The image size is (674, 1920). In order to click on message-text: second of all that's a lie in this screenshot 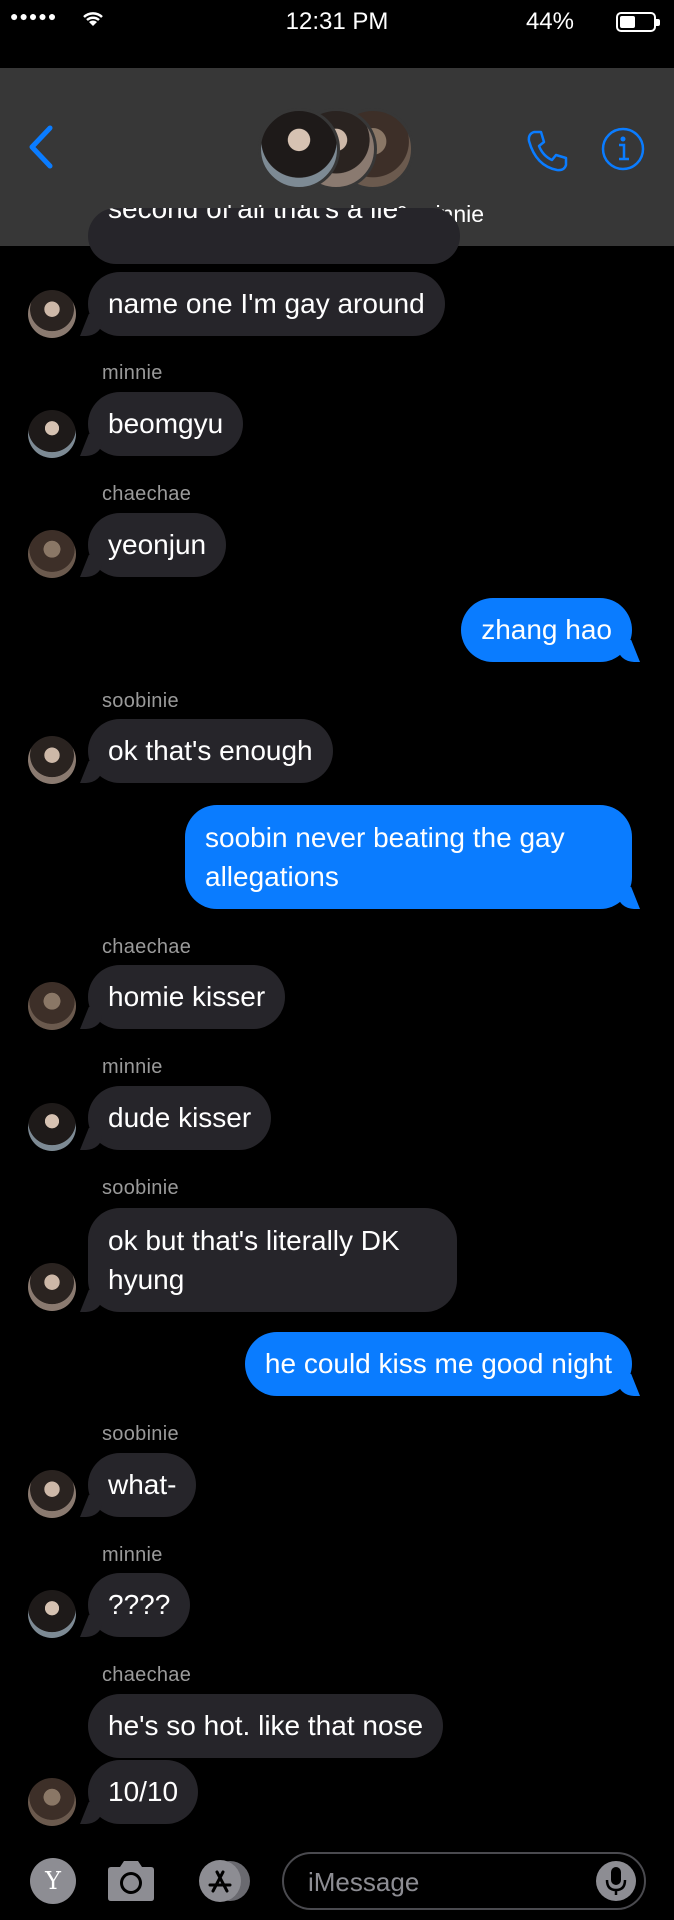, I will do `click(253, 216)`.